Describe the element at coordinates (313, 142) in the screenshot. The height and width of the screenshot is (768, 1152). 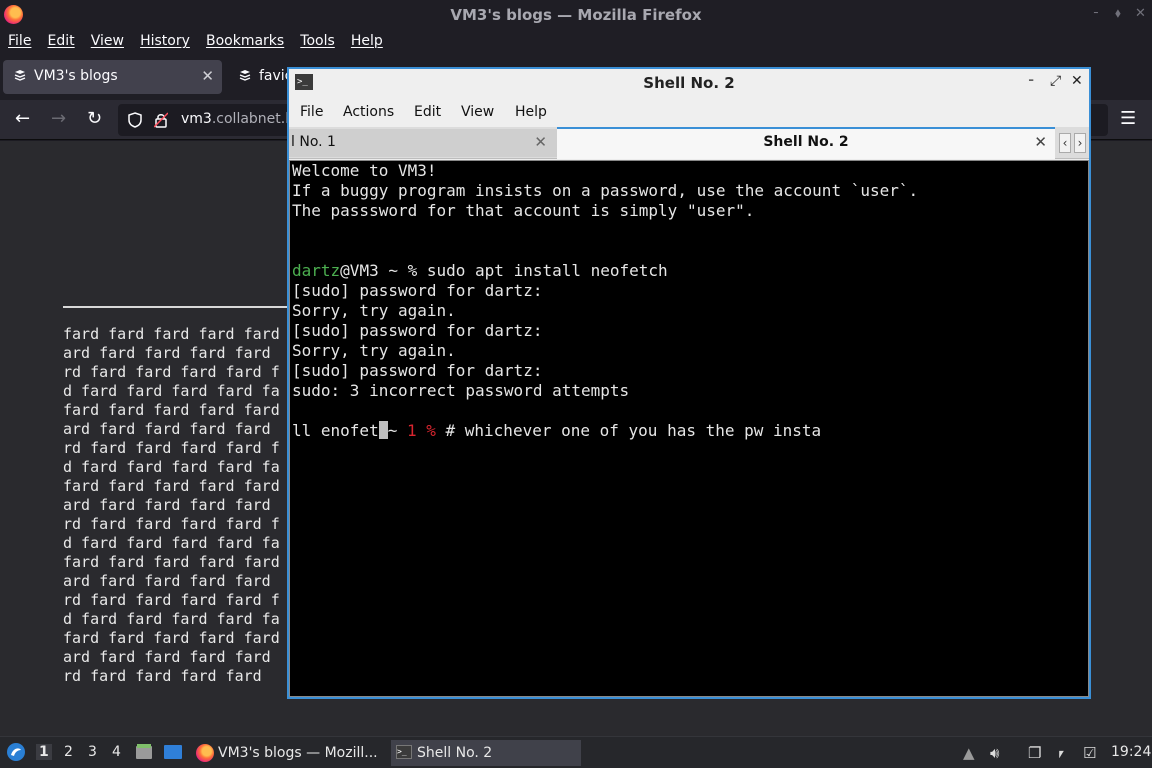
I see `terminal-tab-label: l No. 1` at that location.